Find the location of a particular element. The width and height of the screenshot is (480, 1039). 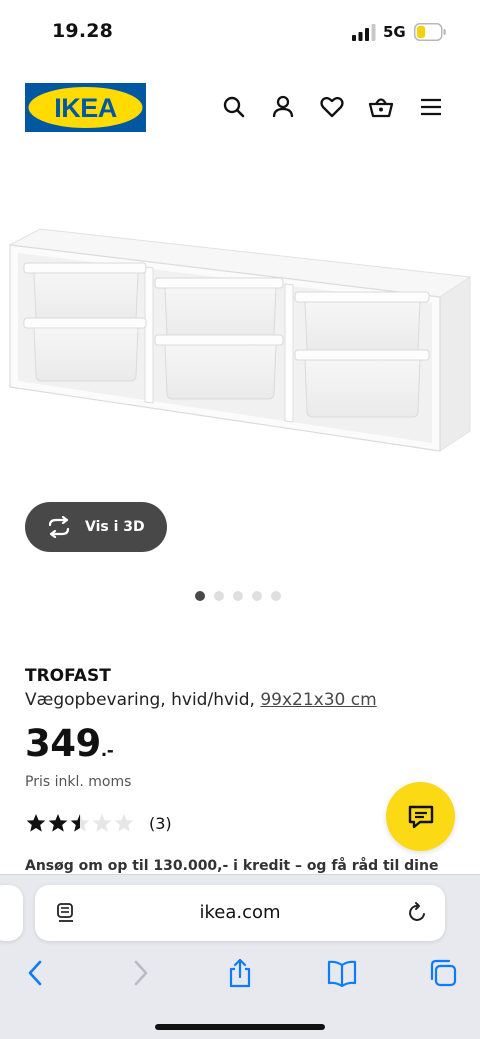

heart-icon is located at coordinates (332, 107).